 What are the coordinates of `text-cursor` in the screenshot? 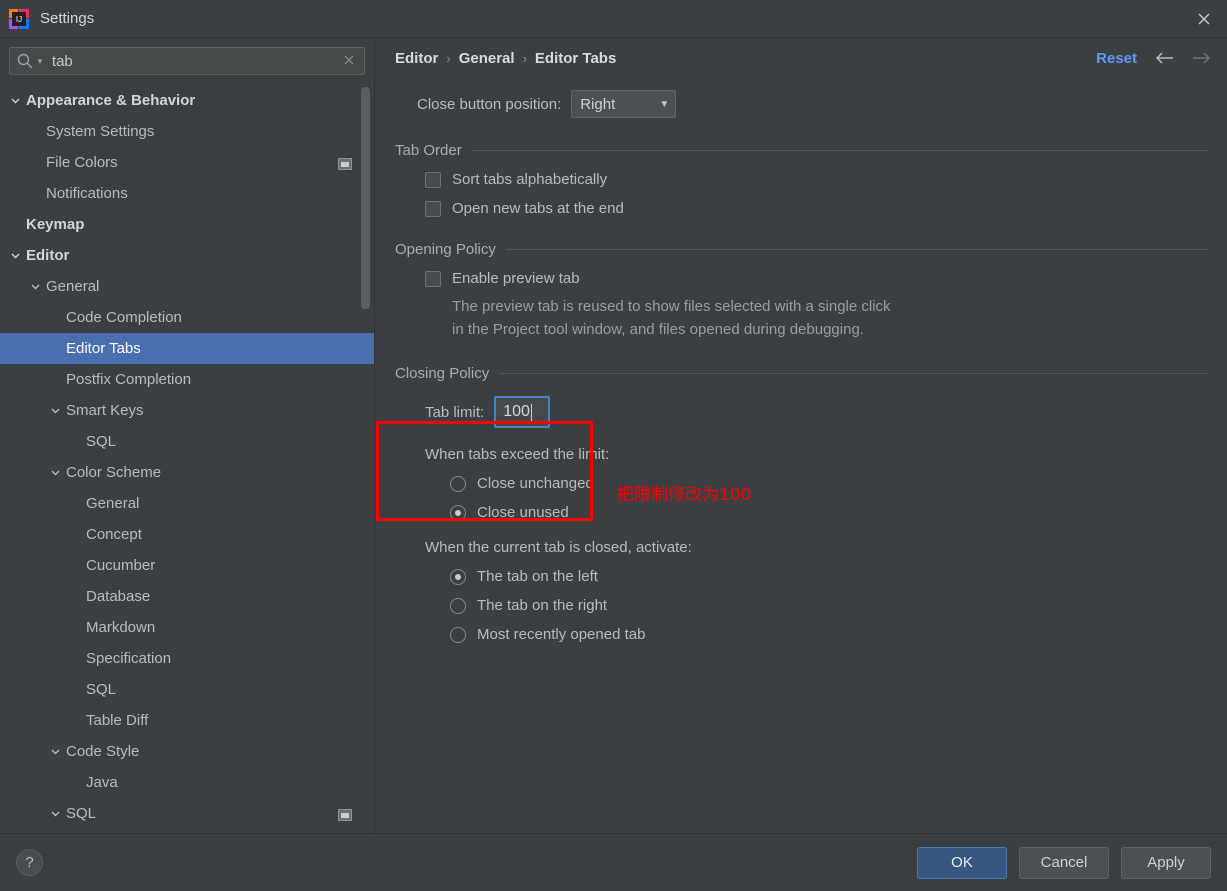 It's located at (531, 412).